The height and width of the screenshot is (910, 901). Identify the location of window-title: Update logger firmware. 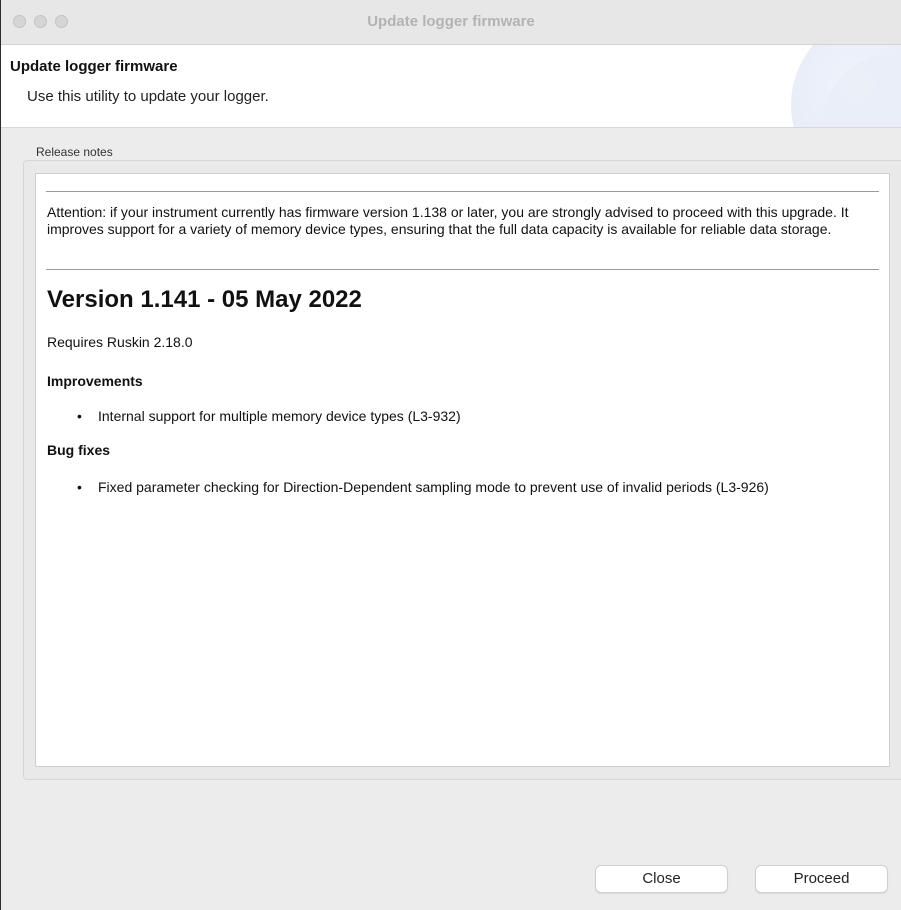
(451, 21).